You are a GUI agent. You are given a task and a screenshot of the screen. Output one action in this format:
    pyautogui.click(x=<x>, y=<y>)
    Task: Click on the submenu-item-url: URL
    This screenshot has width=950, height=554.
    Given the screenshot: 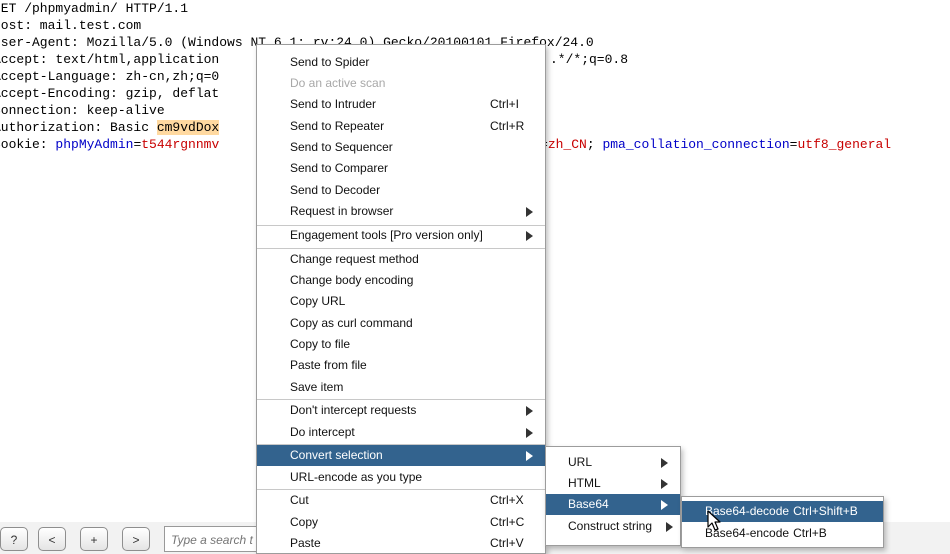 What is the action you would take?
    pyautogui.click(x=613, y=462)
    